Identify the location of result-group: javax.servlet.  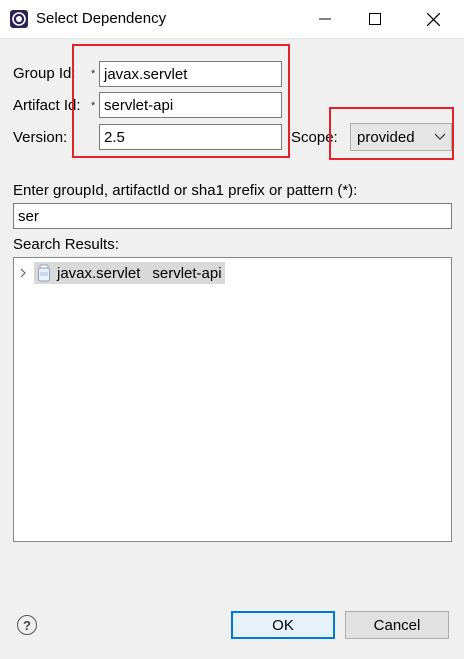
(99, 273).